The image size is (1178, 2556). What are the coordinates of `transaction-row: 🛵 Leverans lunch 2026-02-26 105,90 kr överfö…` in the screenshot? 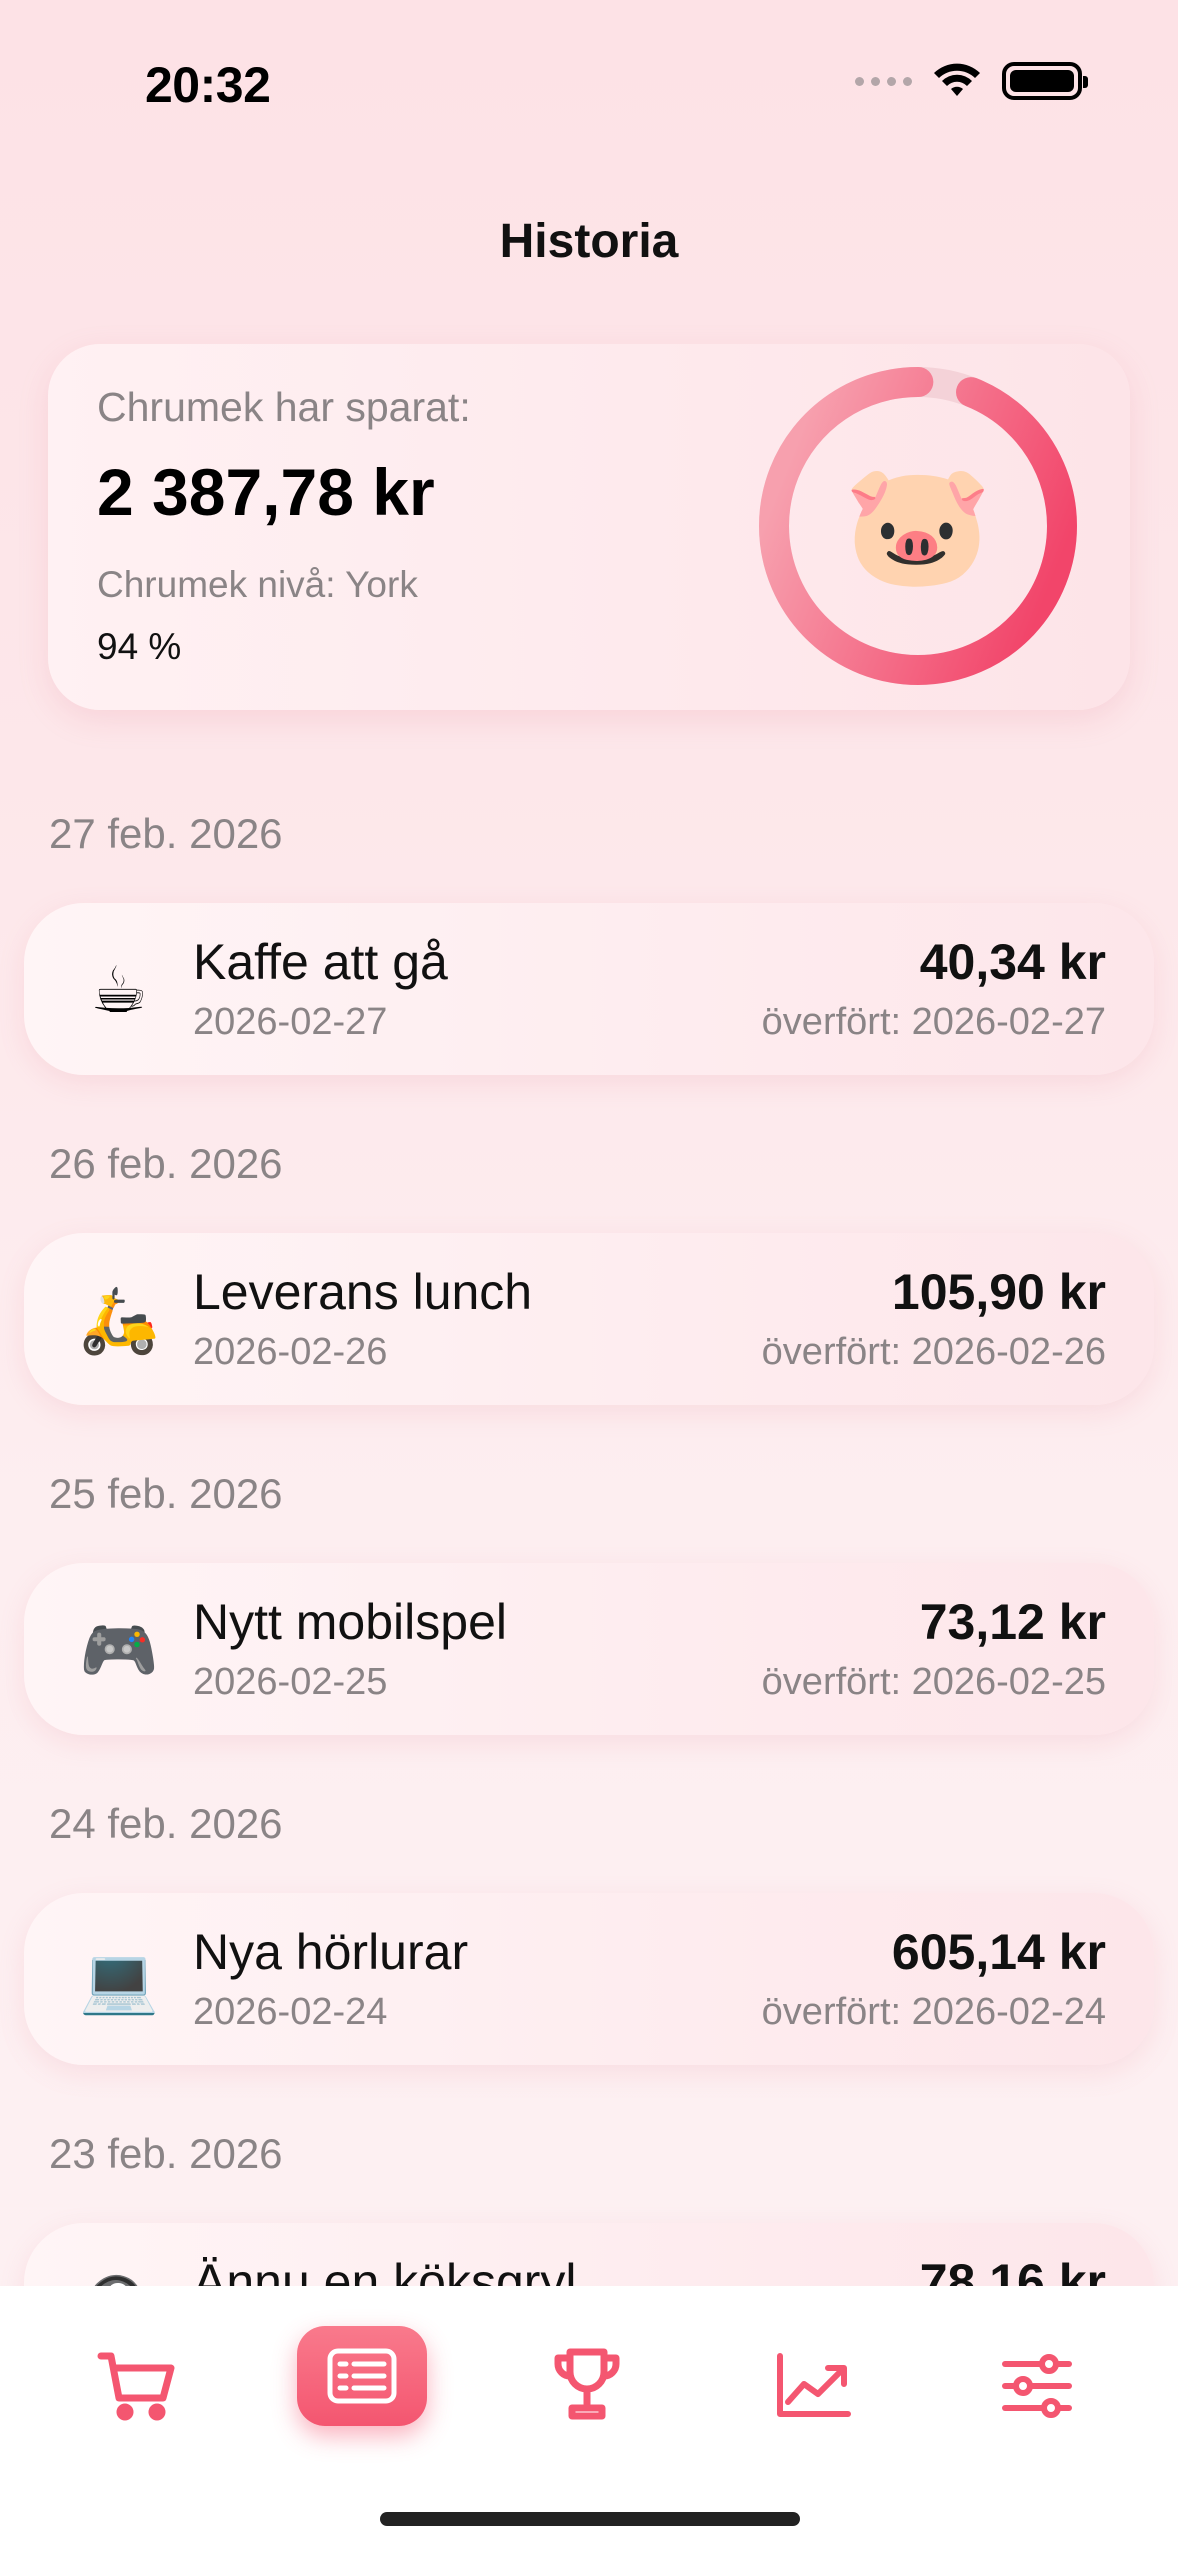 It's located at (589, 1319).